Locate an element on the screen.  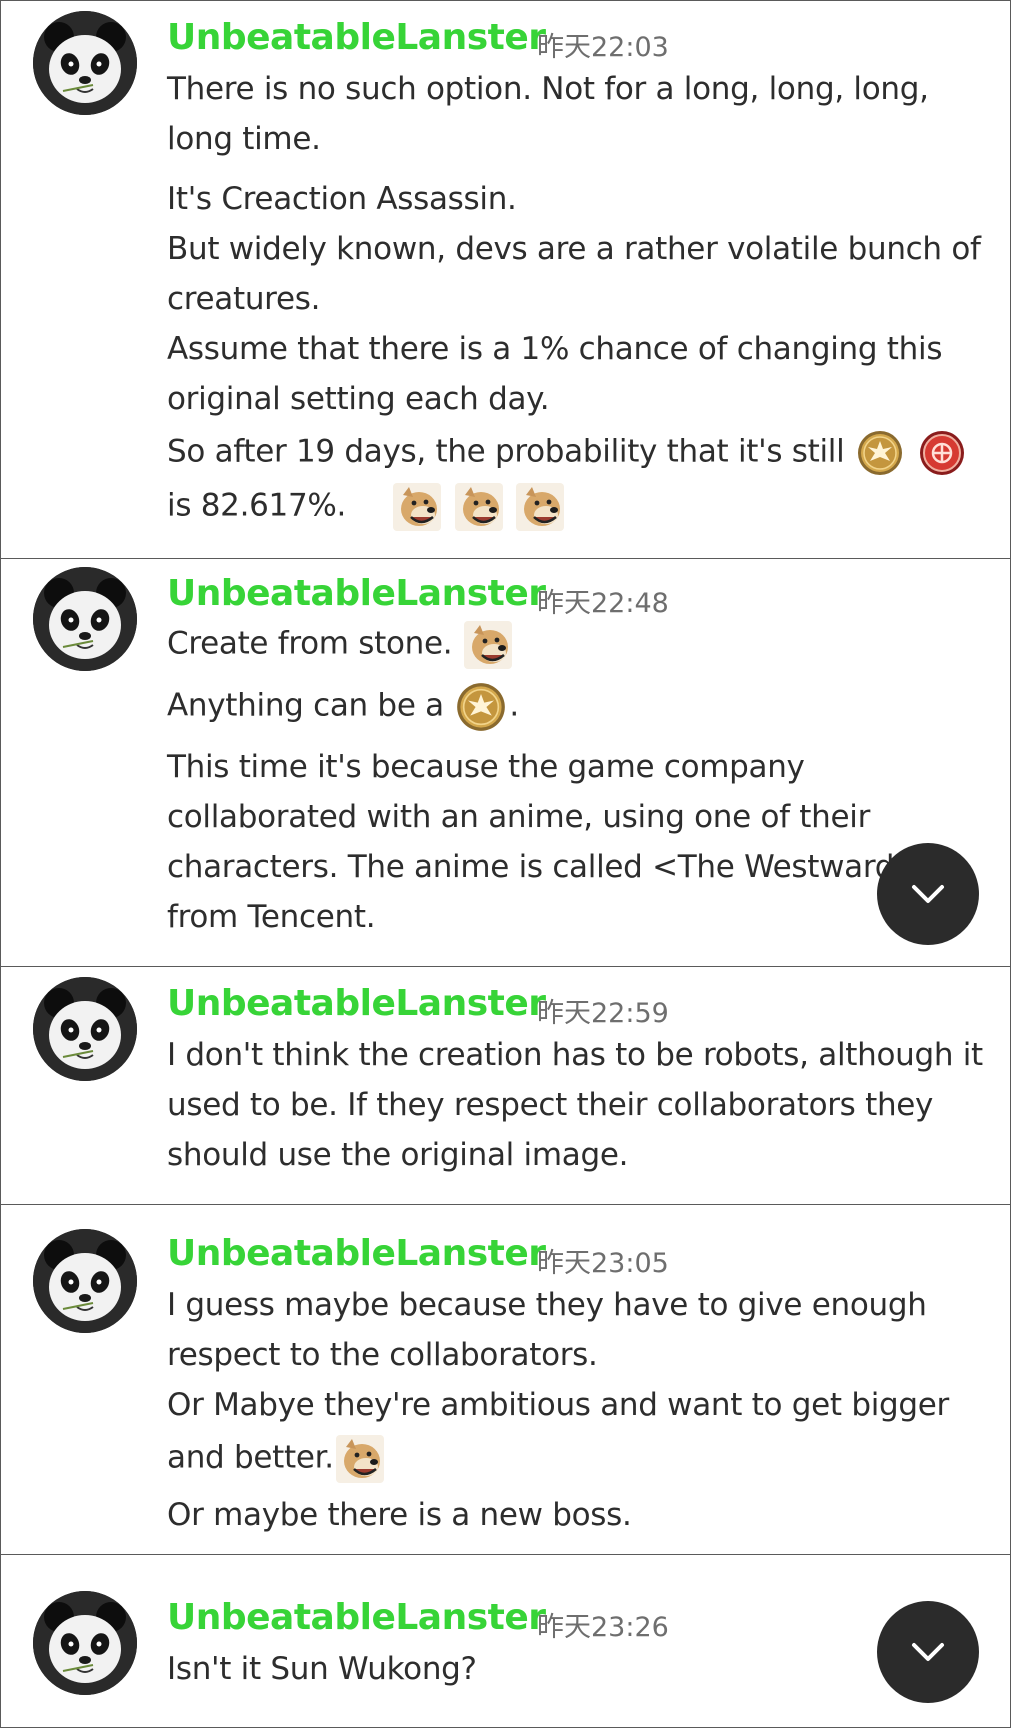
message-line: original setting each day. is located at coordinates (358, 399).